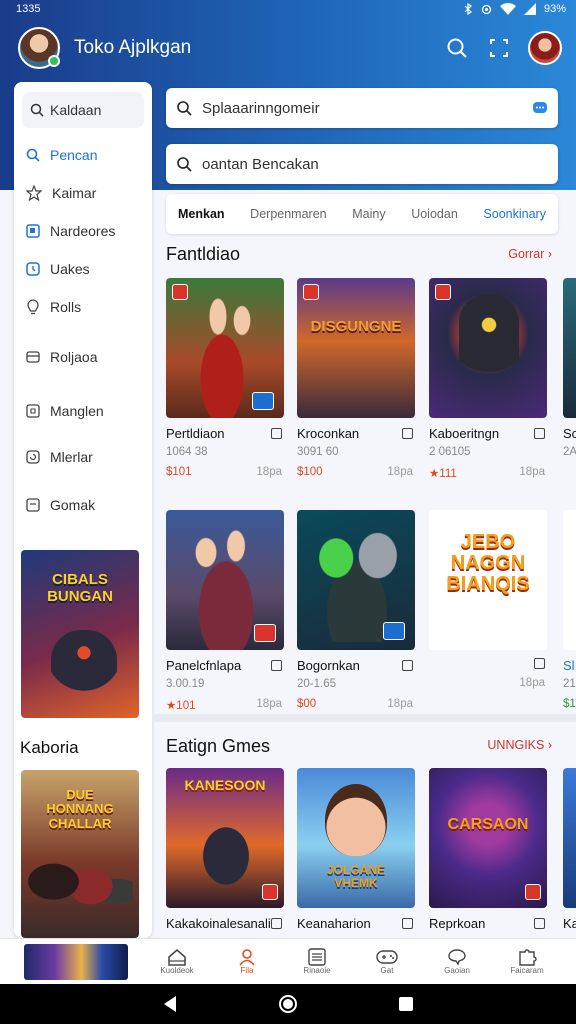  What do you see at coordinates (569, 849) in the screenshot?
I see `game-card: Ka` at bounding box center [569, 849].